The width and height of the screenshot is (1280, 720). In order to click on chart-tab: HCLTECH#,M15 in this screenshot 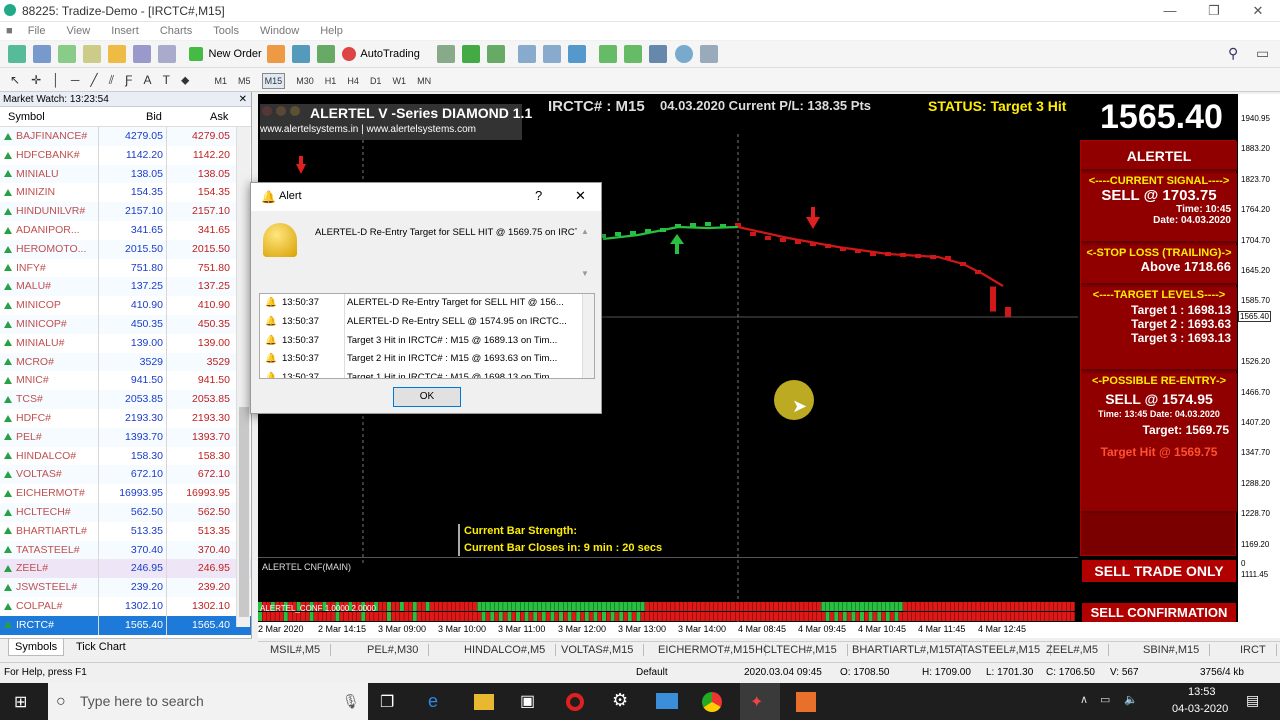, I will do `click(801, 650)`.